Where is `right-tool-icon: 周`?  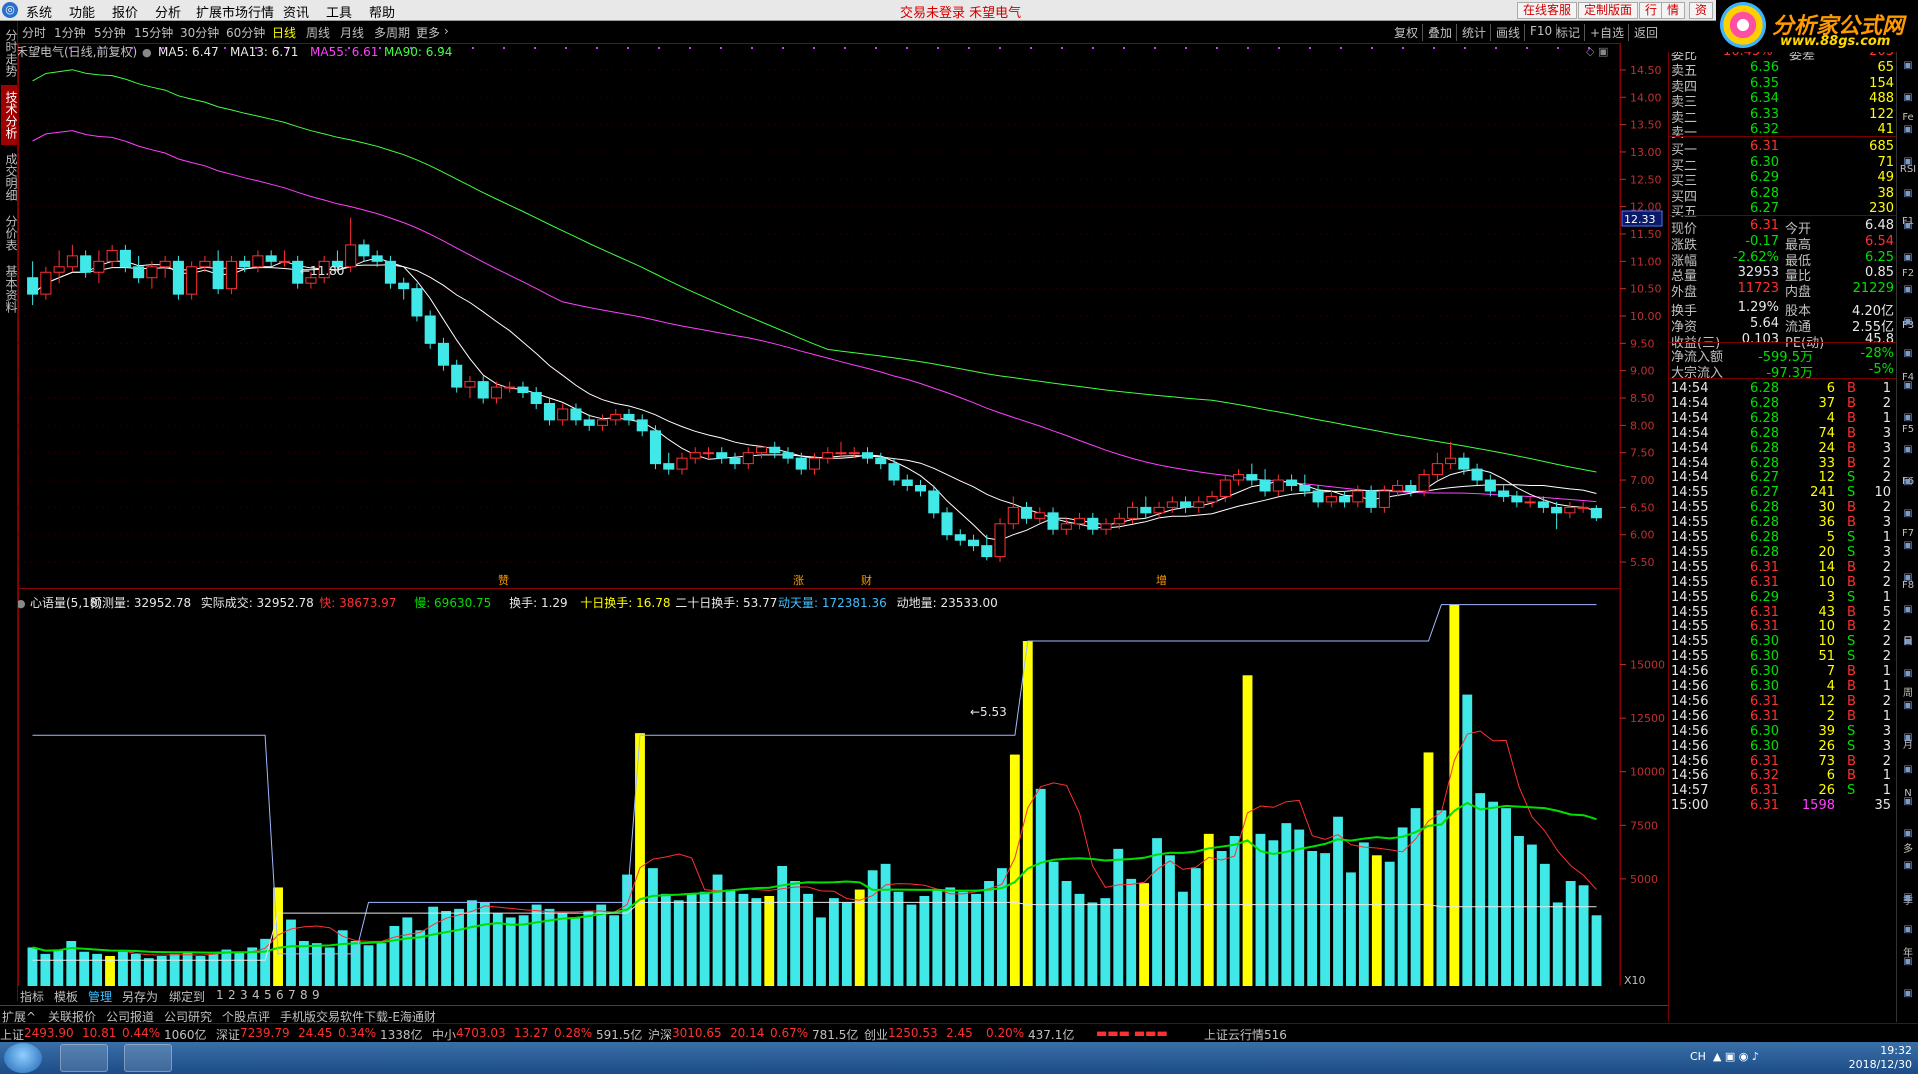 right-tool-icon: 周 is located at coordinates (1908, 691).